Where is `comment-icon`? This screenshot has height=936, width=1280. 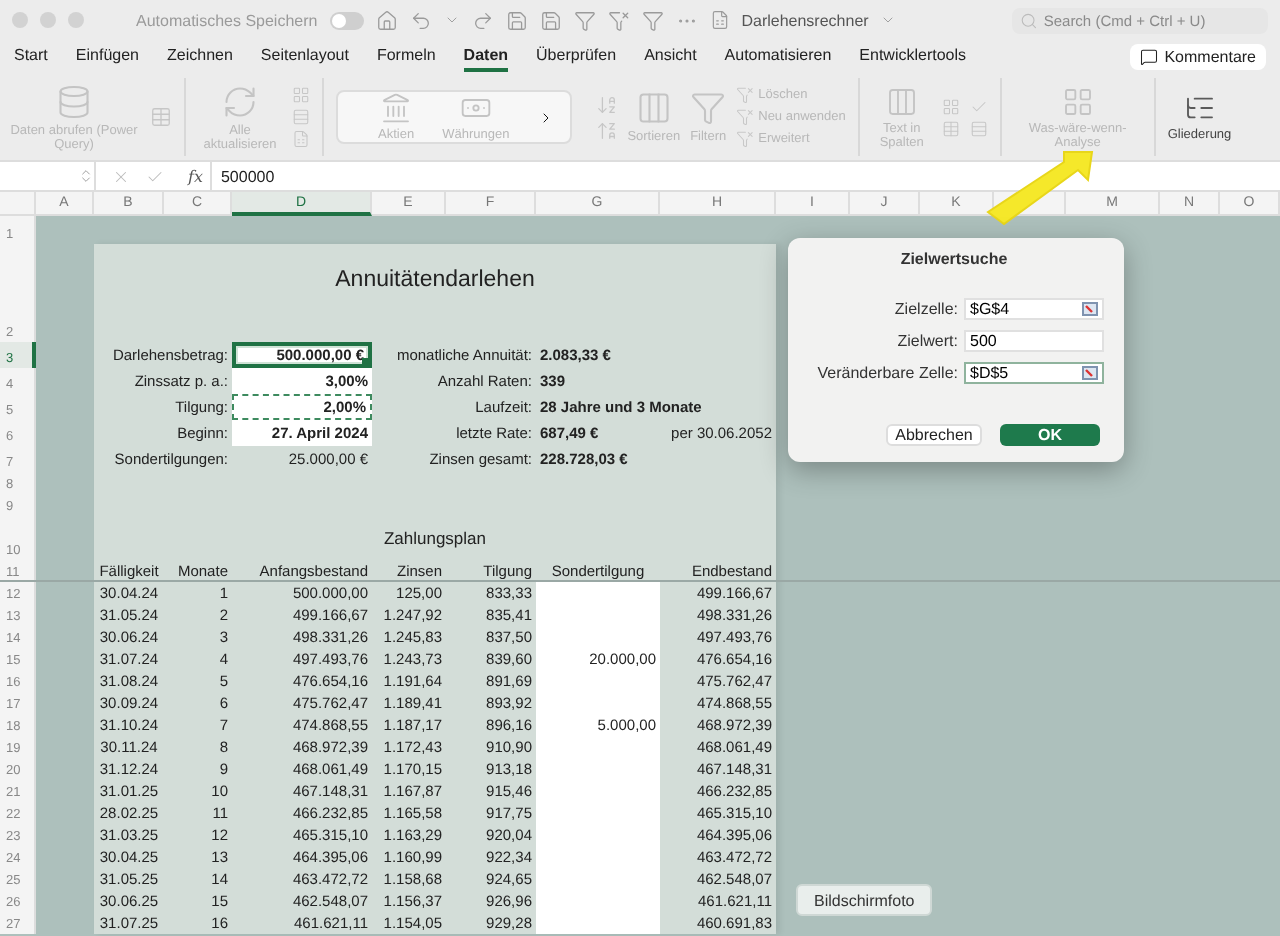 comment-icon is located at coordinates (1149, 57).